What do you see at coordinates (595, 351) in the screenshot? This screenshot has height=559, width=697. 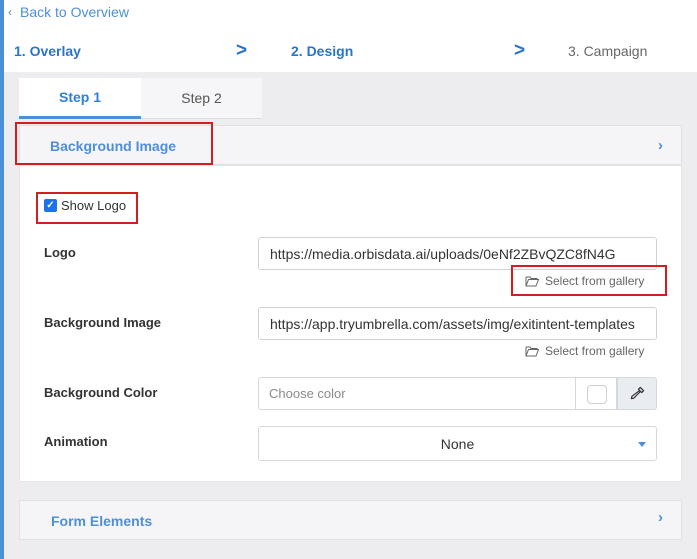 I see `gallery-label: Select from gallery` at bounding box center [595, 351].